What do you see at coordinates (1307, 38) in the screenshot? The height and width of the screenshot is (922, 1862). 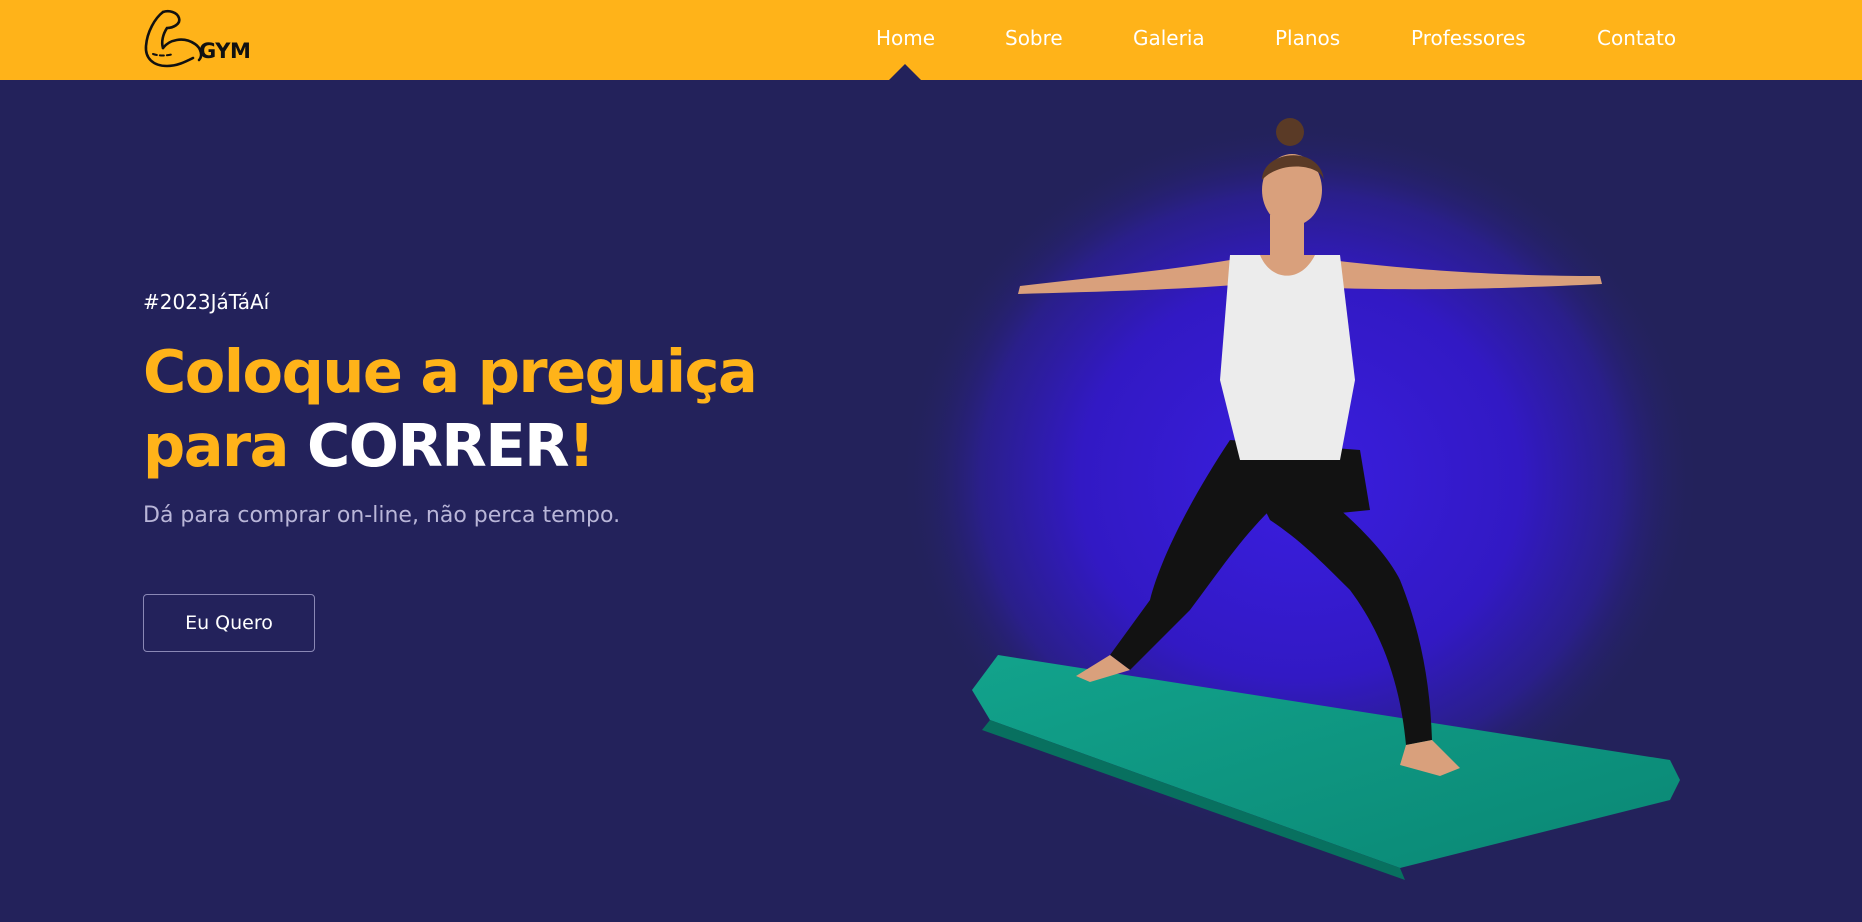 I see `nav-item-planos: Planos` at bounding box center [1307, 38].